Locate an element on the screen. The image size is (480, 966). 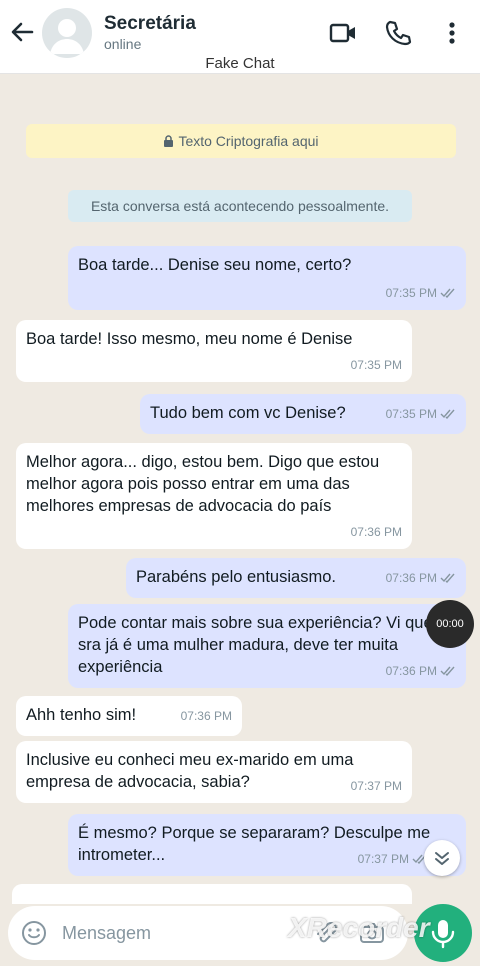
chat-header: Secretária online Fake Chat is located at coordinates (240, 37).